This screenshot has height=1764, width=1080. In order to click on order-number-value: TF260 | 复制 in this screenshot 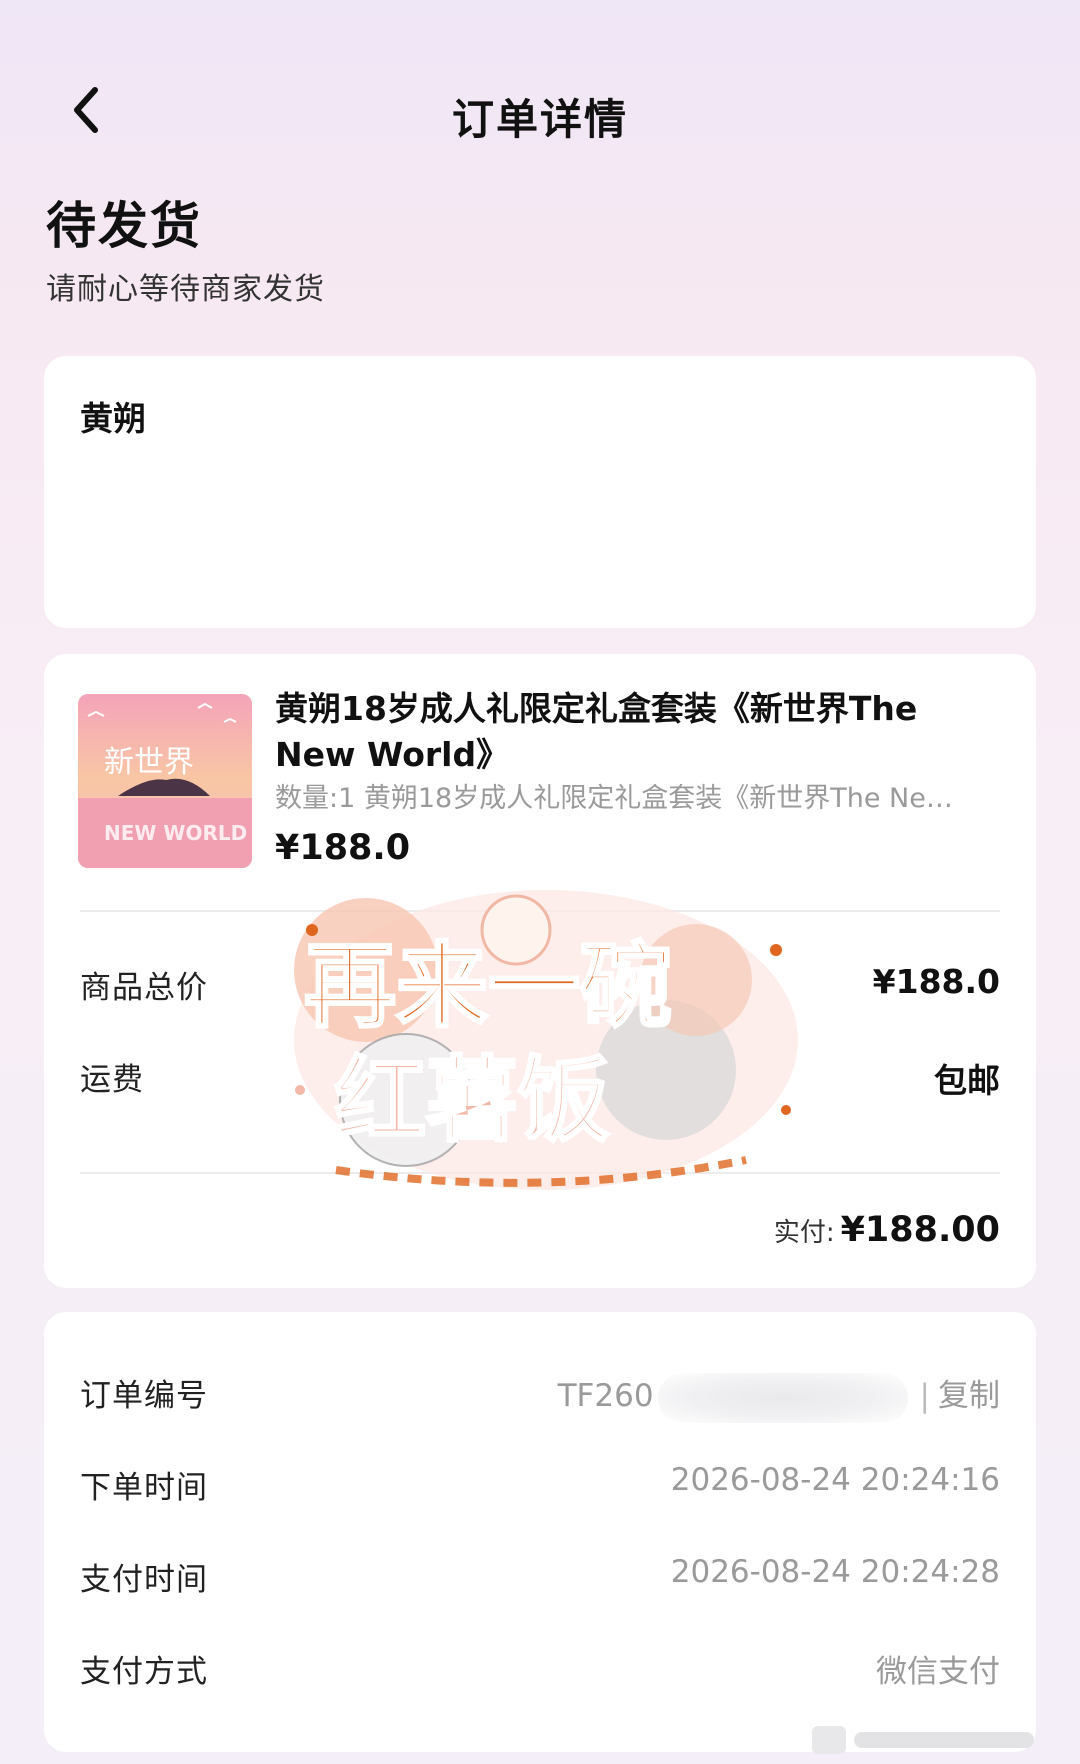, I will do `click(779, 1396)`.